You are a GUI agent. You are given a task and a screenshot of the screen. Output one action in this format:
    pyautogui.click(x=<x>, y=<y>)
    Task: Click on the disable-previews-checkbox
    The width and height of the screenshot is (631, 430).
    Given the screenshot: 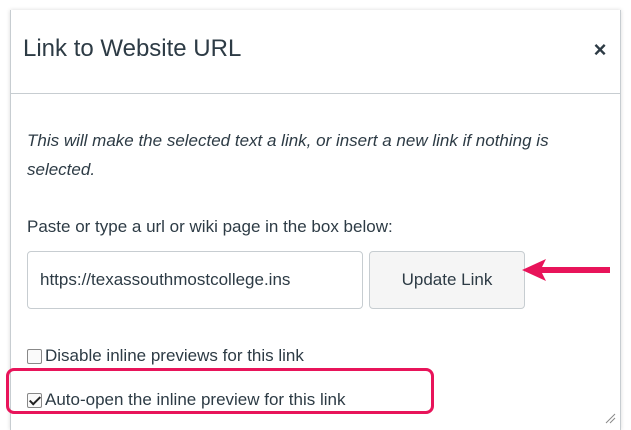 What is the action you would take?
    pyautogui.click(x=34, y=356)
    